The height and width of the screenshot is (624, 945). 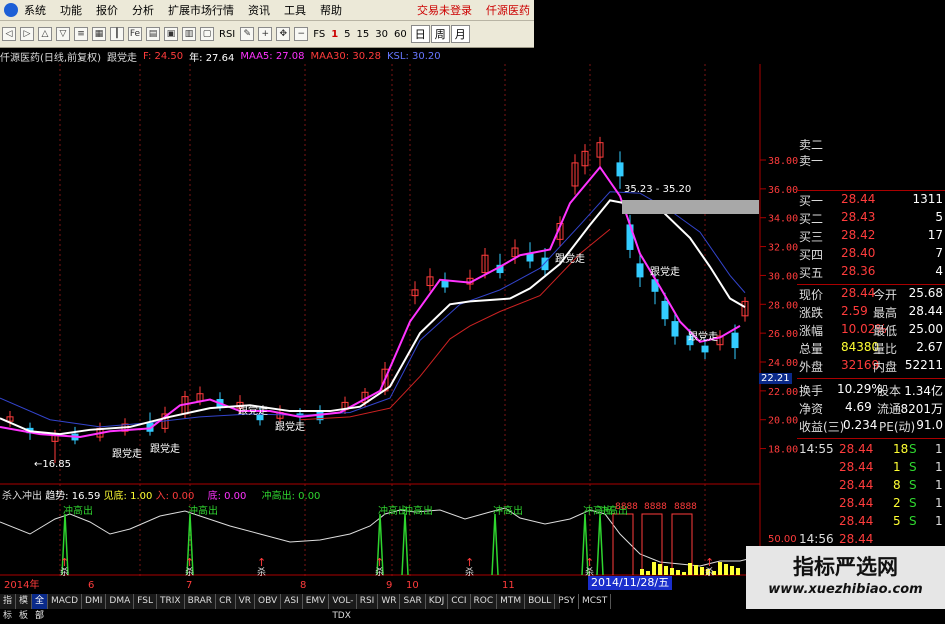 What do you see at coordinates (24, 607) in the screenshot?
I see `tab-模板: 模板` at bounding box center [24, 607].